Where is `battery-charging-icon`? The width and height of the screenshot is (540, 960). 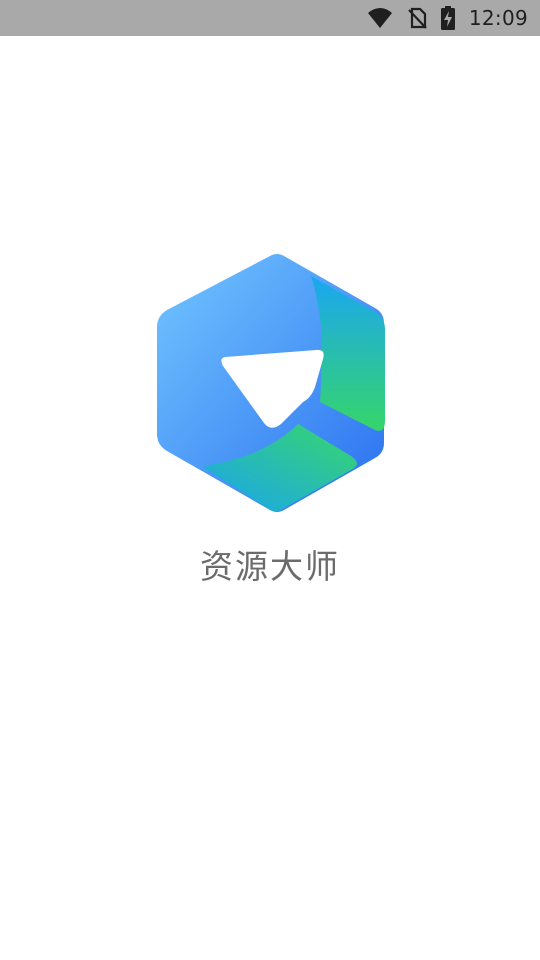
battery-charging-icon is located at coordinates (447, 18).